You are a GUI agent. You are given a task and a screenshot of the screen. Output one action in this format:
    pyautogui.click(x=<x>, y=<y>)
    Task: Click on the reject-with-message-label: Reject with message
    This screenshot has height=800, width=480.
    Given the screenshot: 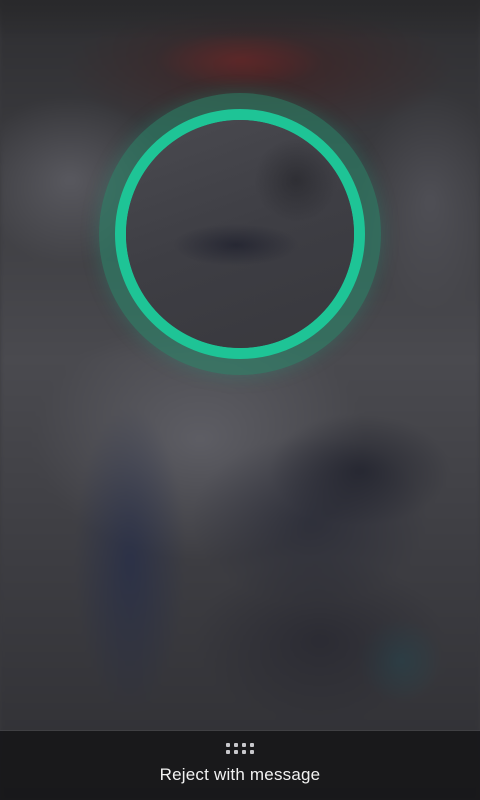 What is the action you would take?
    pyautogui.click(x=240, y=774)
    